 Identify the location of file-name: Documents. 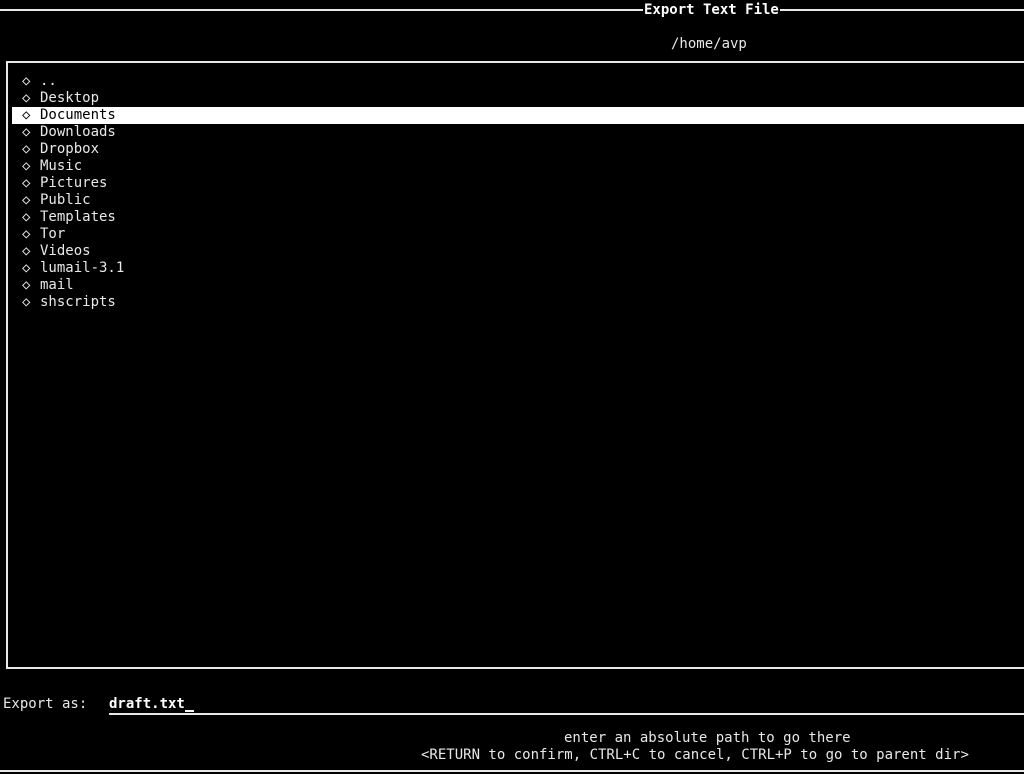
(78, 115).